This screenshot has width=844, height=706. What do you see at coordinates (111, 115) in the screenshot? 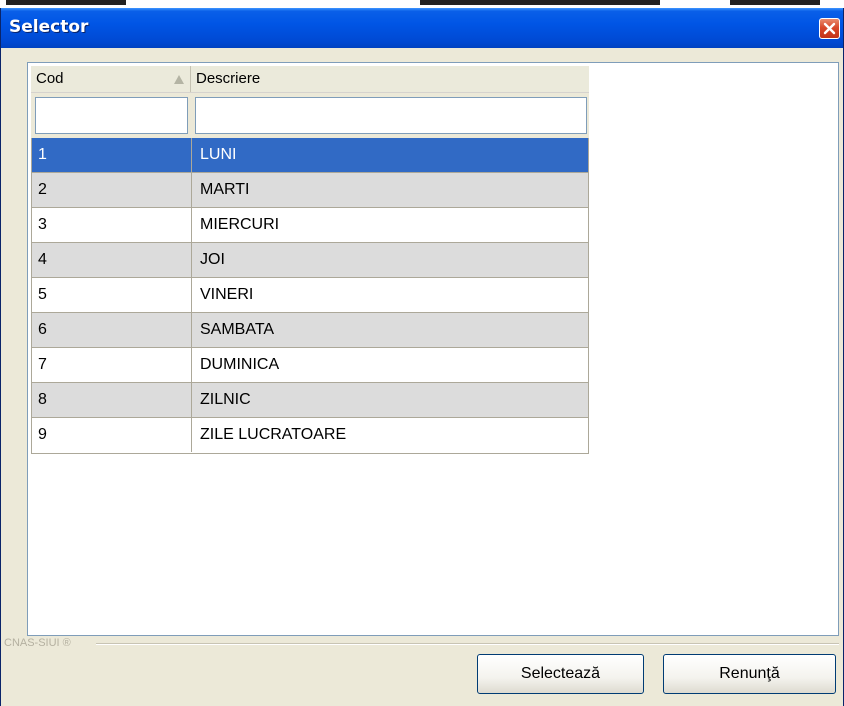
I see `filter-cod-input` at bounding box center [111, 115].